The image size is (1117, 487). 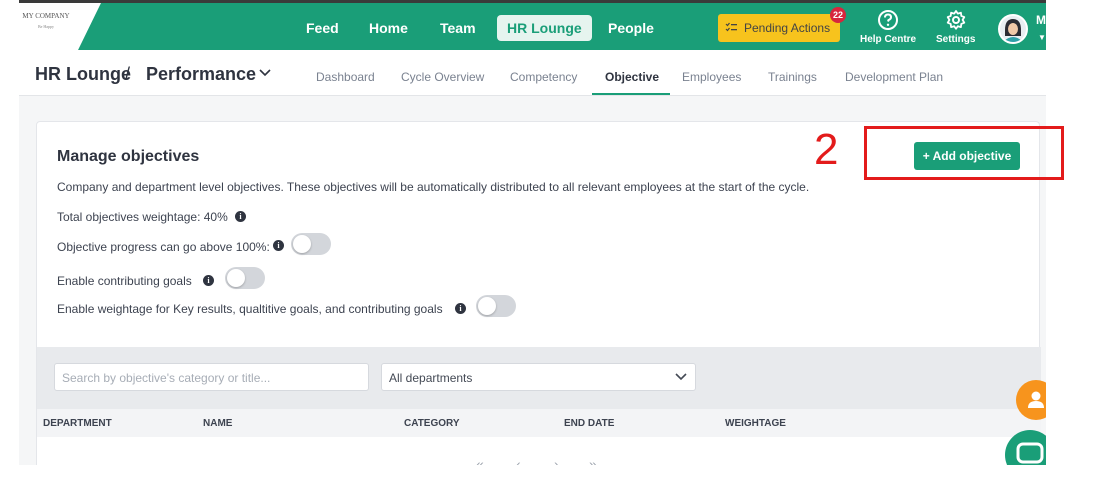 What do you see at coordinates (142, 217) in the screenshot?
I see `total-weightage-text: Total objectives weightage: 40%` at bounding box center [142, 217].